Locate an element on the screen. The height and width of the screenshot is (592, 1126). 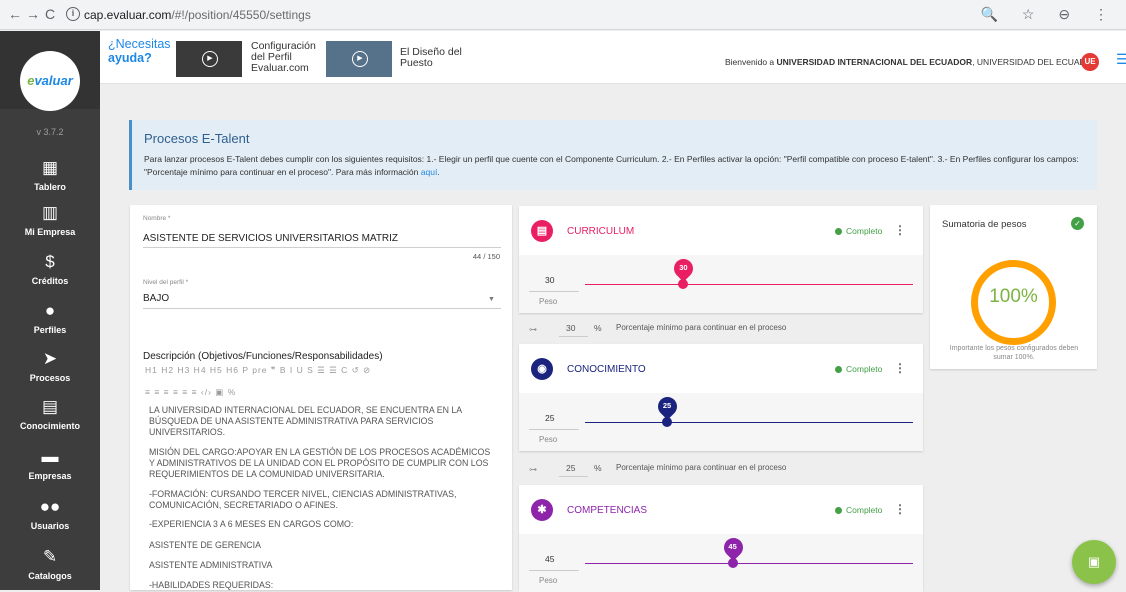
back-icon: ← is located at coordinates (15, 14).